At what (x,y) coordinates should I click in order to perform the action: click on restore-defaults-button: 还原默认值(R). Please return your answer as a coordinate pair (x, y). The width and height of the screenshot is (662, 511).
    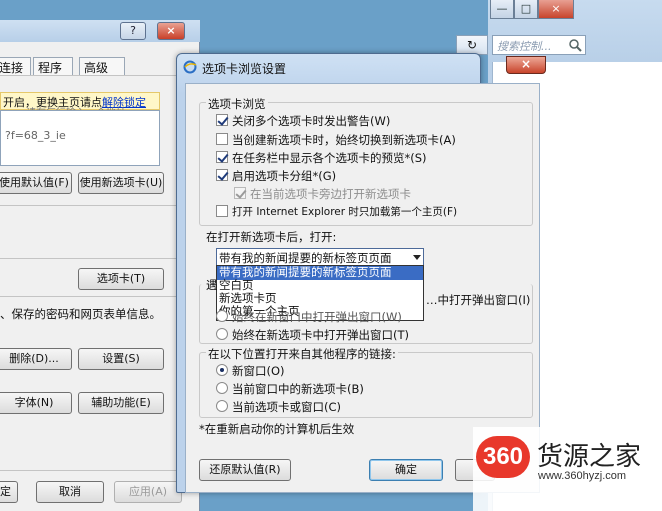
    Looking at the image, I should click on (245, 470).